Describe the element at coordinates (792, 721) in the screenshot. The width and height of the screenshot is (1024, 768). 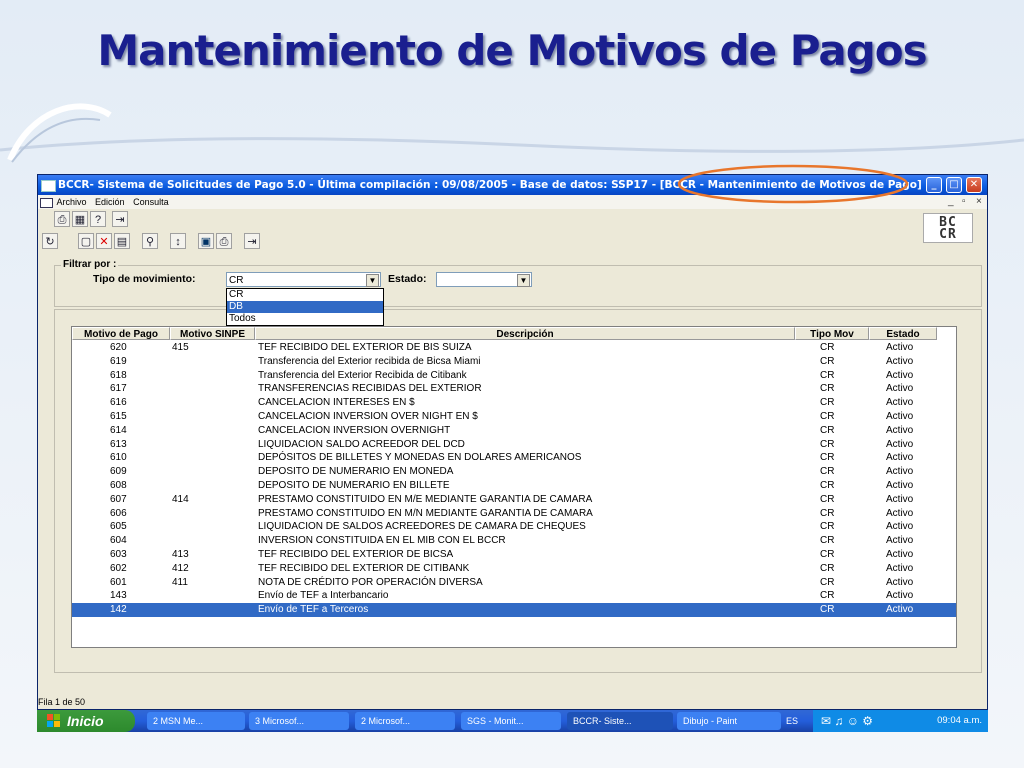
I see `language-indicator: ES` at that location.